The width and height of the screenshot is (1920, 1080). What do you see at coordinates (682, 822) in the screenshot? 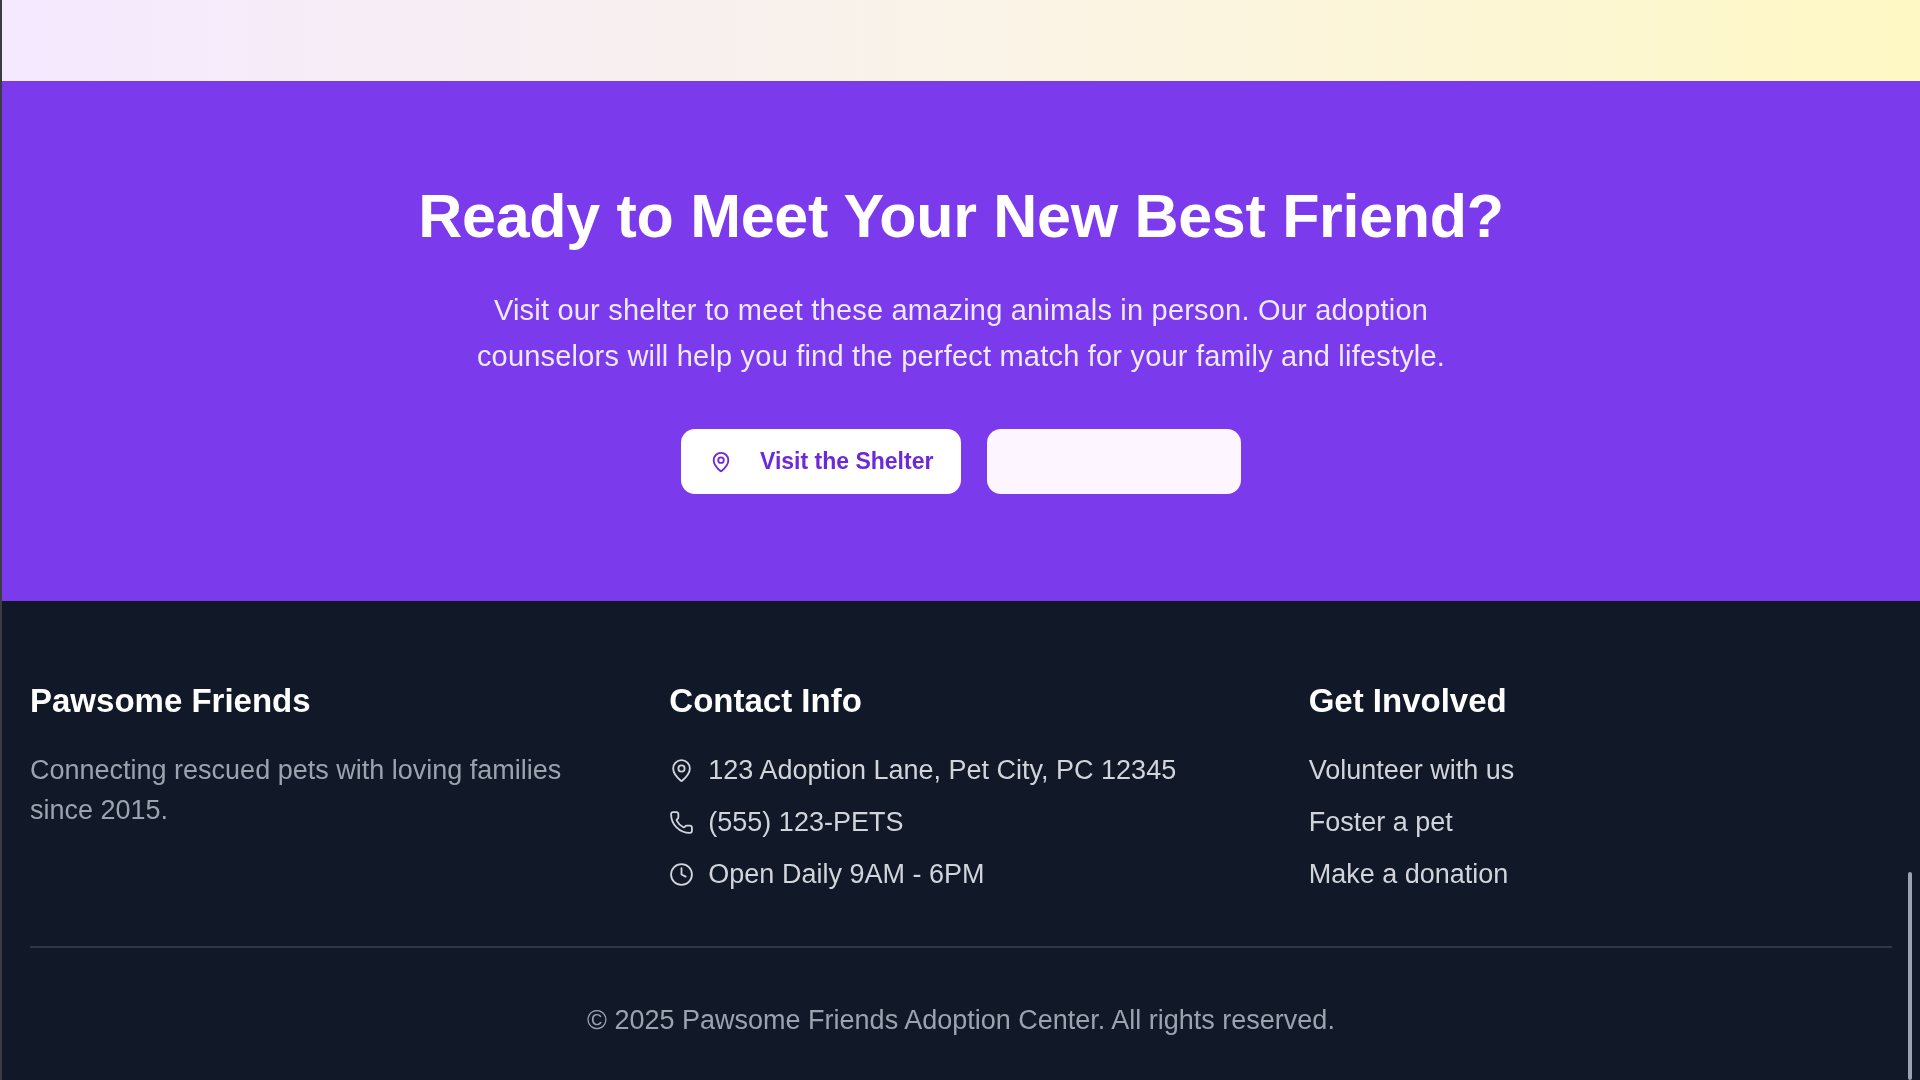
I see `phone-icon` at bounding box center [682, 822].